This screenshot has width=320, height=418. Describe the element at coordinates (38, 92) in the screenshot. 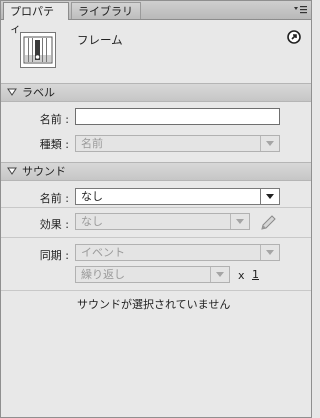

I see `label-section-title: ラベル` at that location.